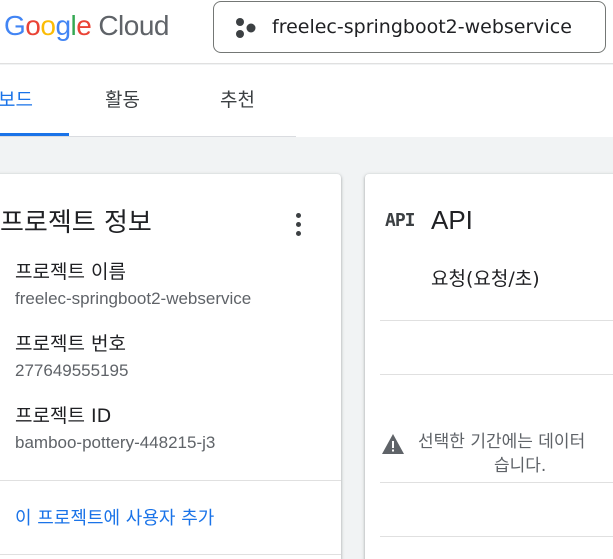 Image resolution: width=613 pixels, height=559 pixels. What do you see at coordinates (148, 136) in the screenshot?
I see `tabs-divider` at bounding box center [148, 136].